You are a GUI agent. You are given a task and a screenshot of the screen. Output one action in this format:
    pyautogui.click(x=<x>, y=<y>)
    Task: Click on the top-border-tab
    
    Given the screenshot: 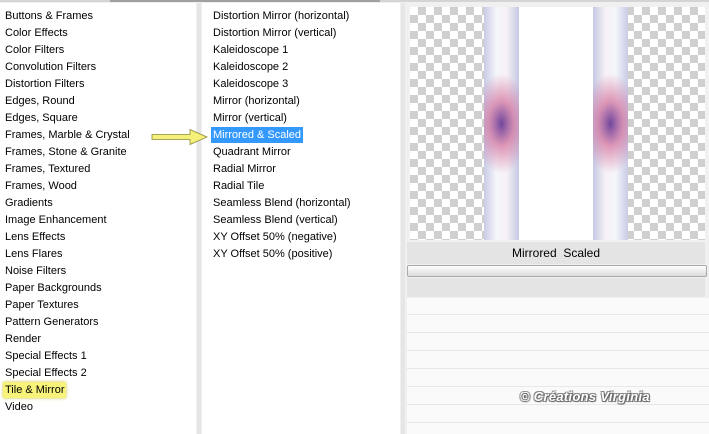 What is the action you would take?
    pyautogui.click(x=245, y=1)
    